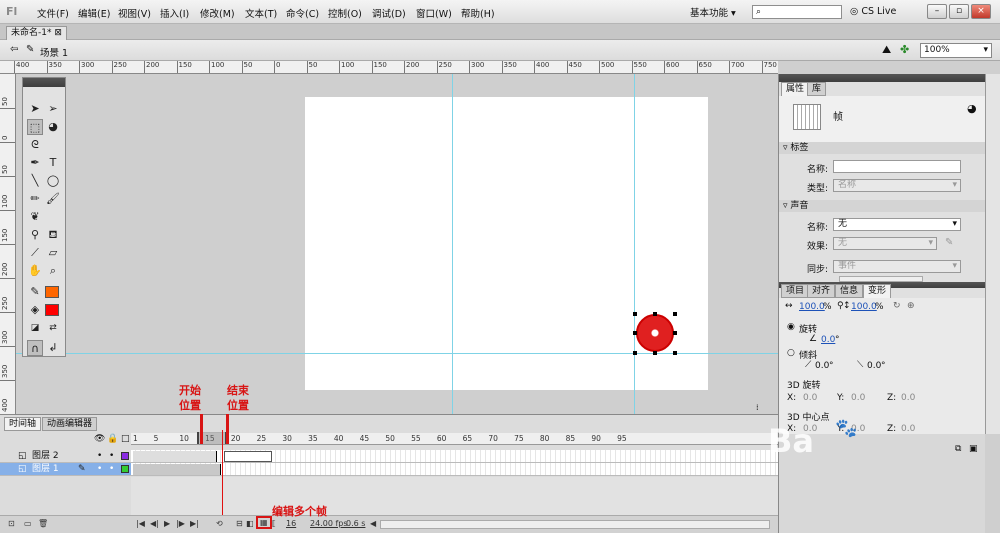 Image resolution: width=1000 pixels, height=533 pixels. Describe the element at coordinates (248, 456) in the screenshot. I see `keyframe-span-2b` at that location.